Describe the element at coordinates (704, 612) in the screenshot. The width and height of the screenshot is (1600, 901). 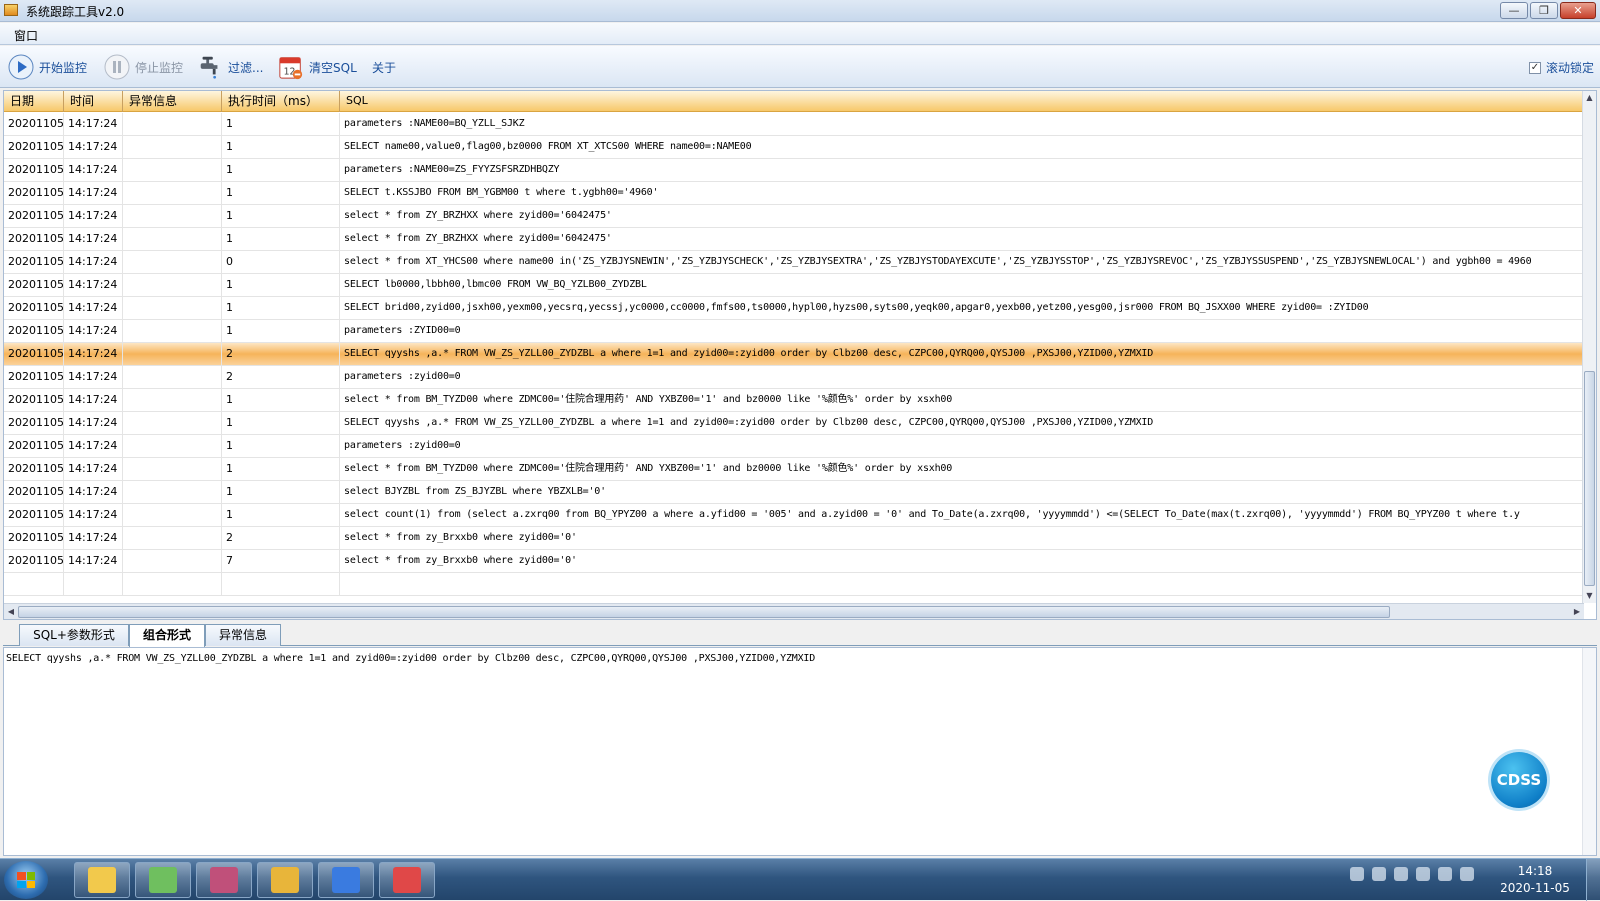
I see `horizontal-scroll-thumb` at that location.